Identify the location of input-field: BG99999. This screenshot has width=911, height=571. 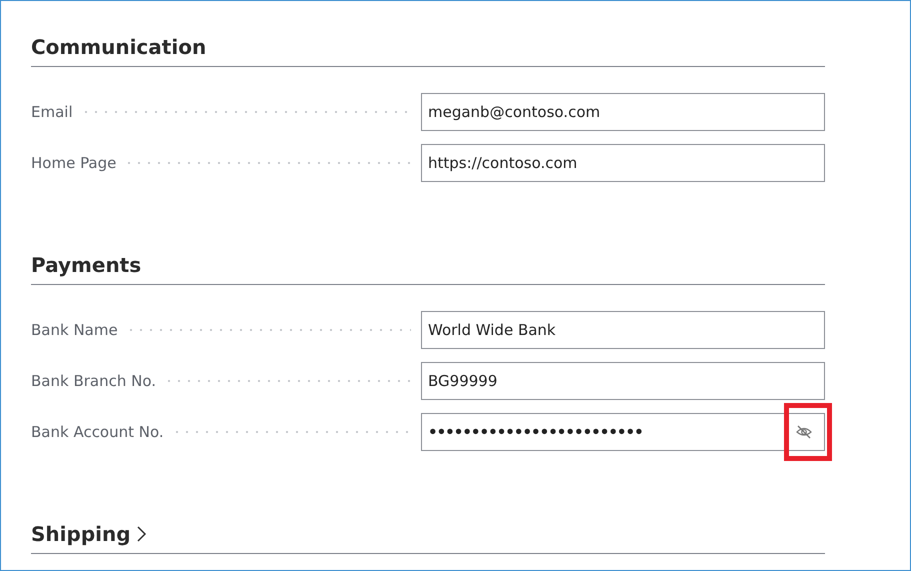
(623, 381).